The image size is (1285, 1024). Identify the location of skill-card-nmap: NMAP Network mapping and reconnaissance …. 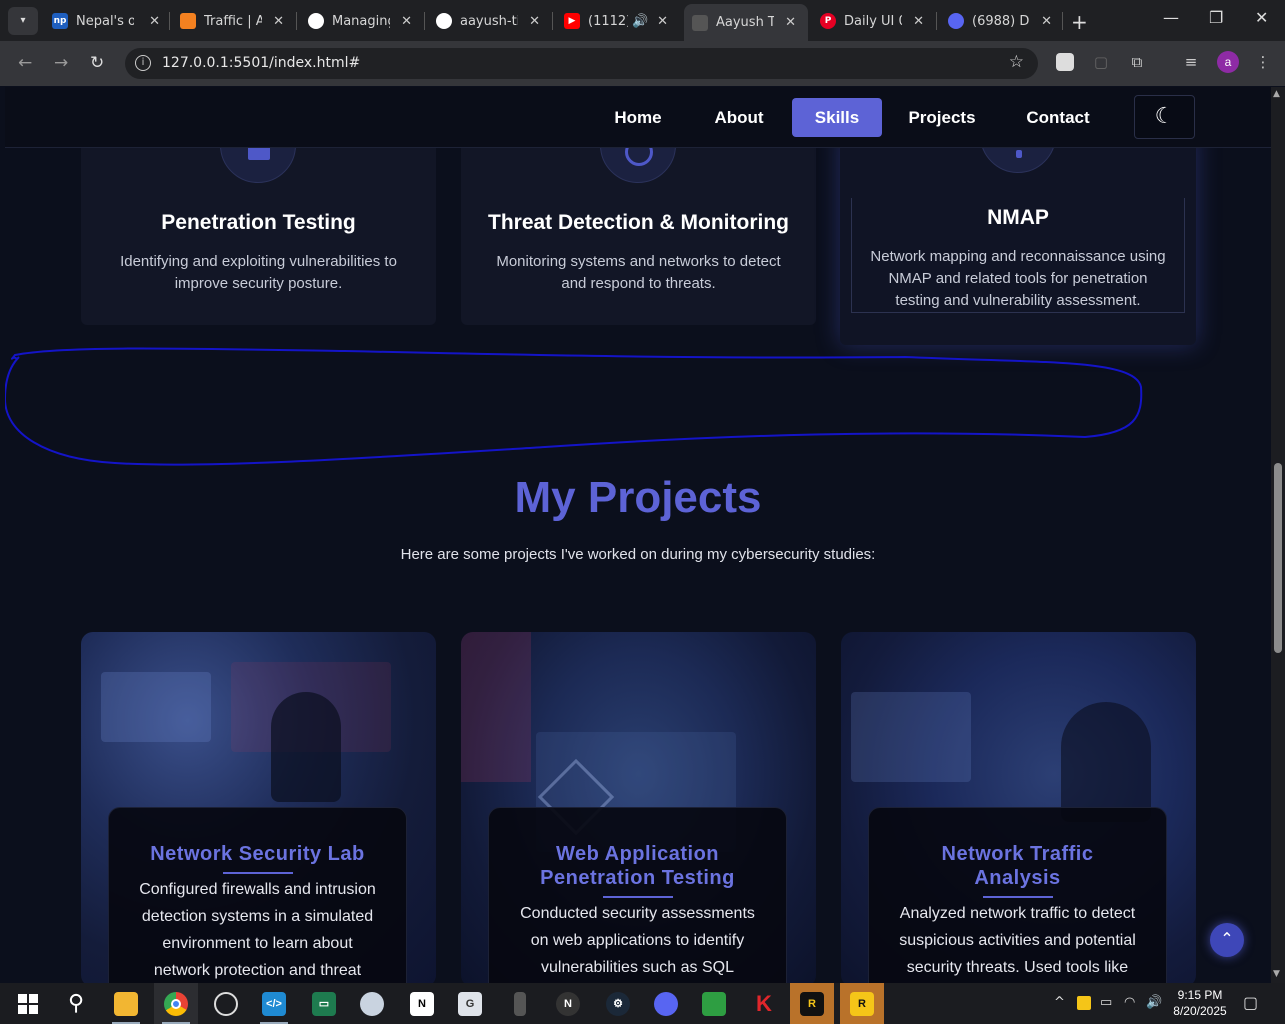
(1018, 221).